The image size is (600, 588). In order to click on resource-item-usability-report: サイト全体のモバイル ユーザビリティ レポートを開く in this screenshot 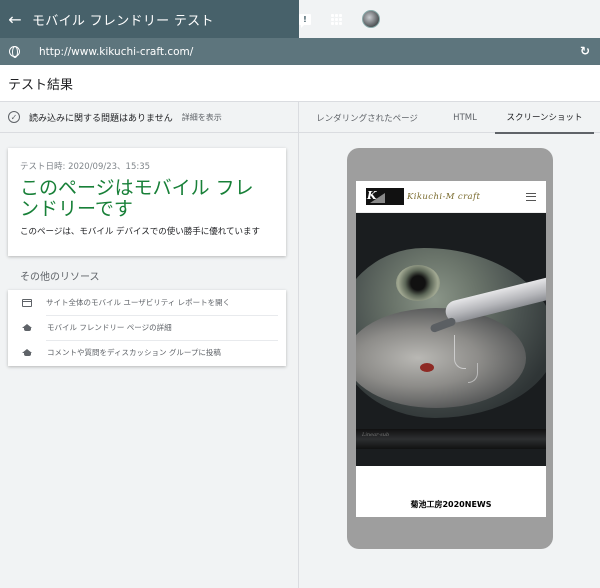, I will do `click(147, 302)`.